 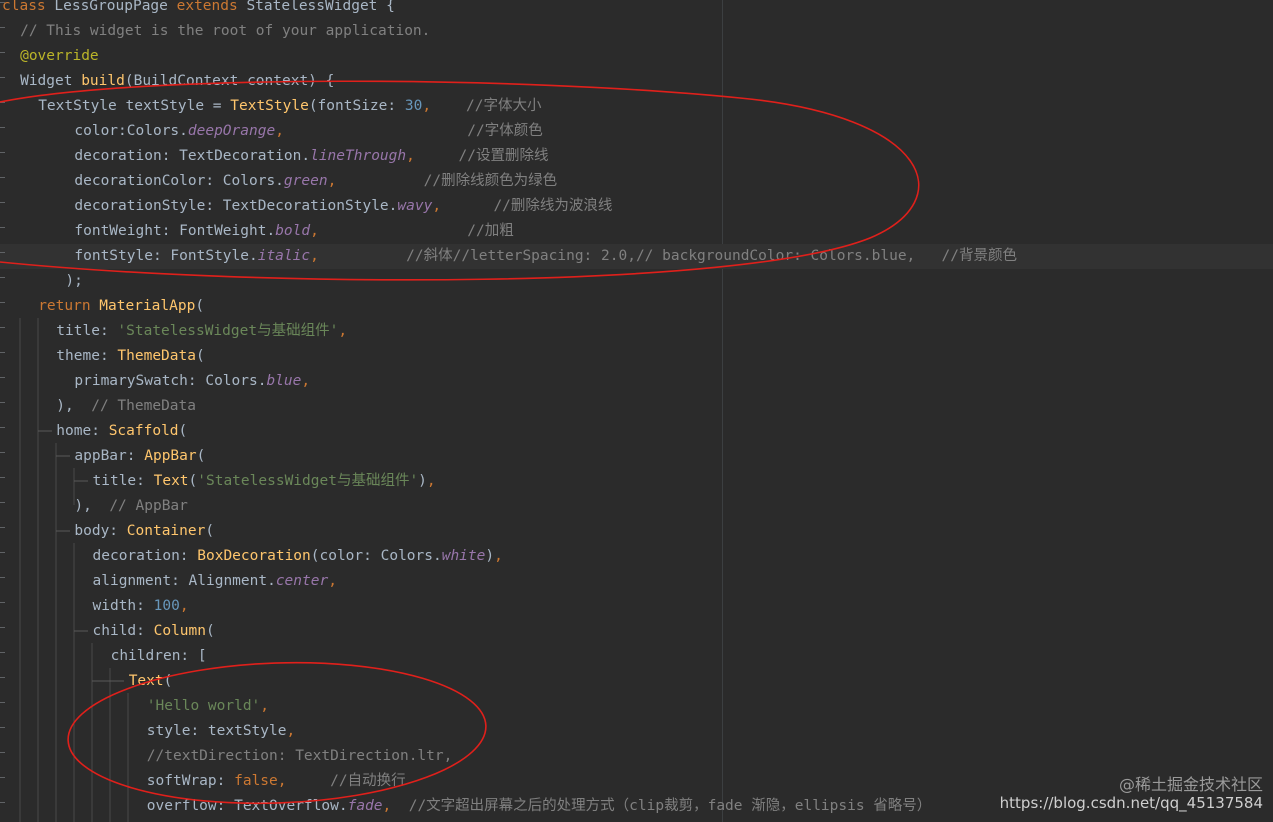 I want to click on code-line: );, so click(x=636, y=281).